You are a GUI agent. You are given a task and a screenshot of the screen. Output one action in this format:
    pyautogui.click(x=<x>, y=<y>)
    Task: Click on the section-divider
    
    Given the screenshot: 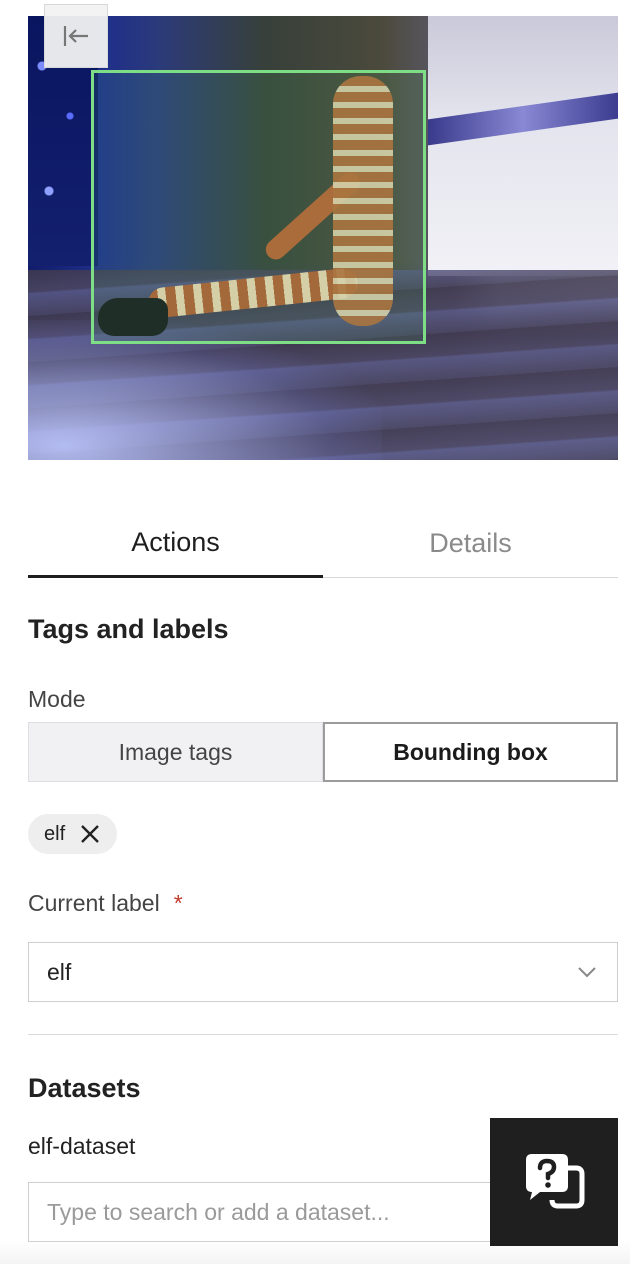 What is the action you would take?
    pyautogui.click(x=323, y=1034)
    